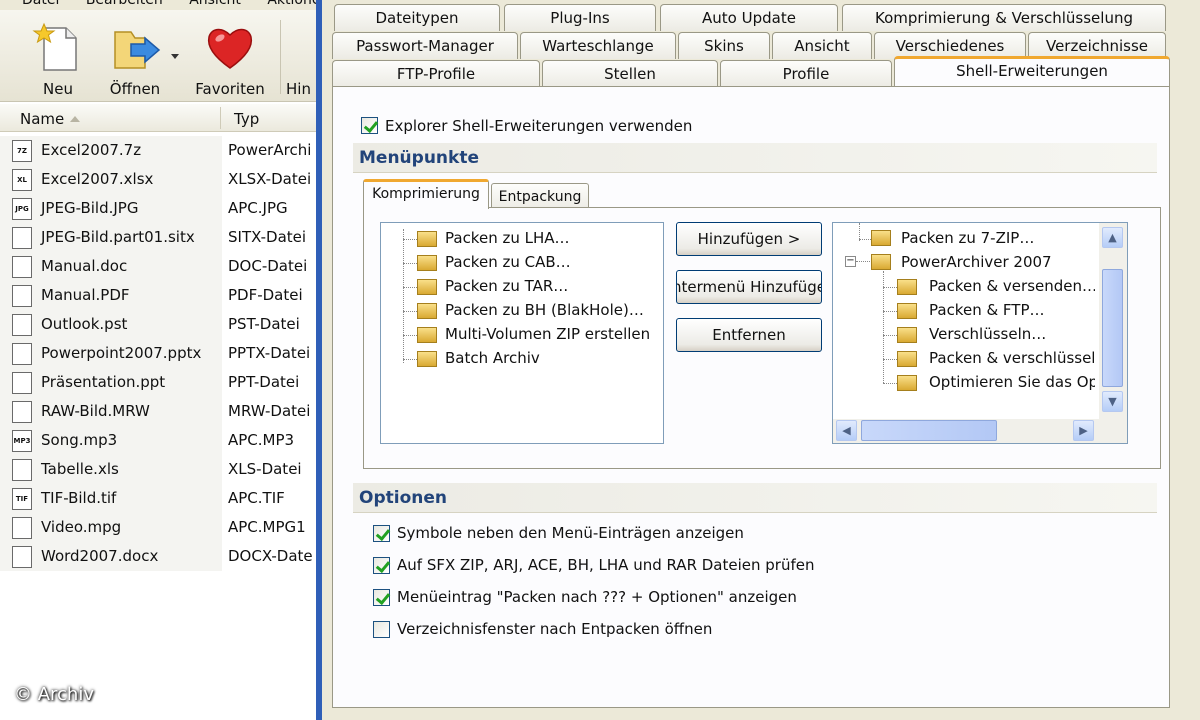 This screenshot has width=1200, height=720. Describe the element at coordinates (417, 17) in the screenshot. I see `tab-dateitypen: Dateitypen` at that location.